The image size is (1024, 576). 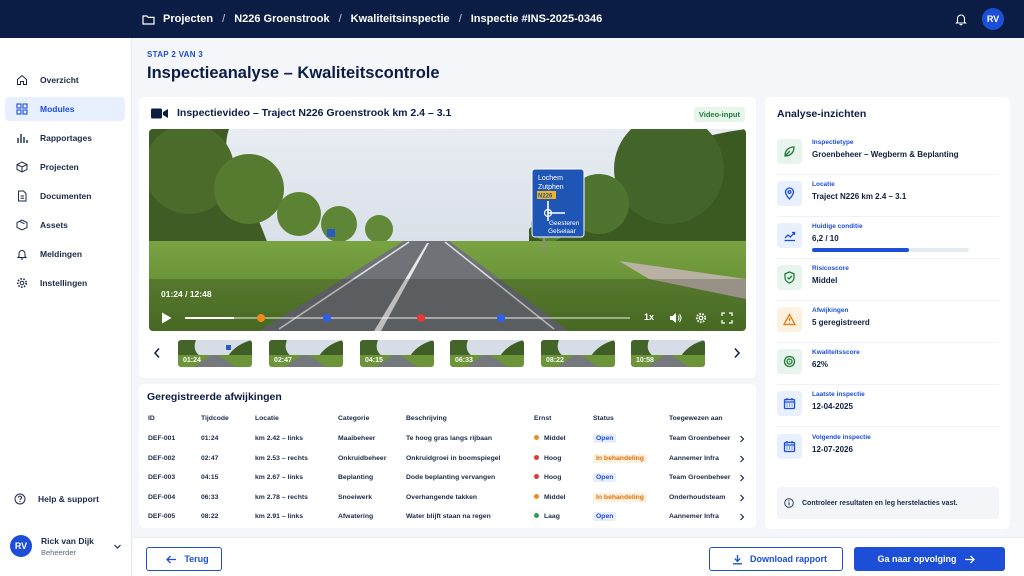 I want to click on user-menu: RV Rick van Dijk Beheerder, so click(x=66, y=546).